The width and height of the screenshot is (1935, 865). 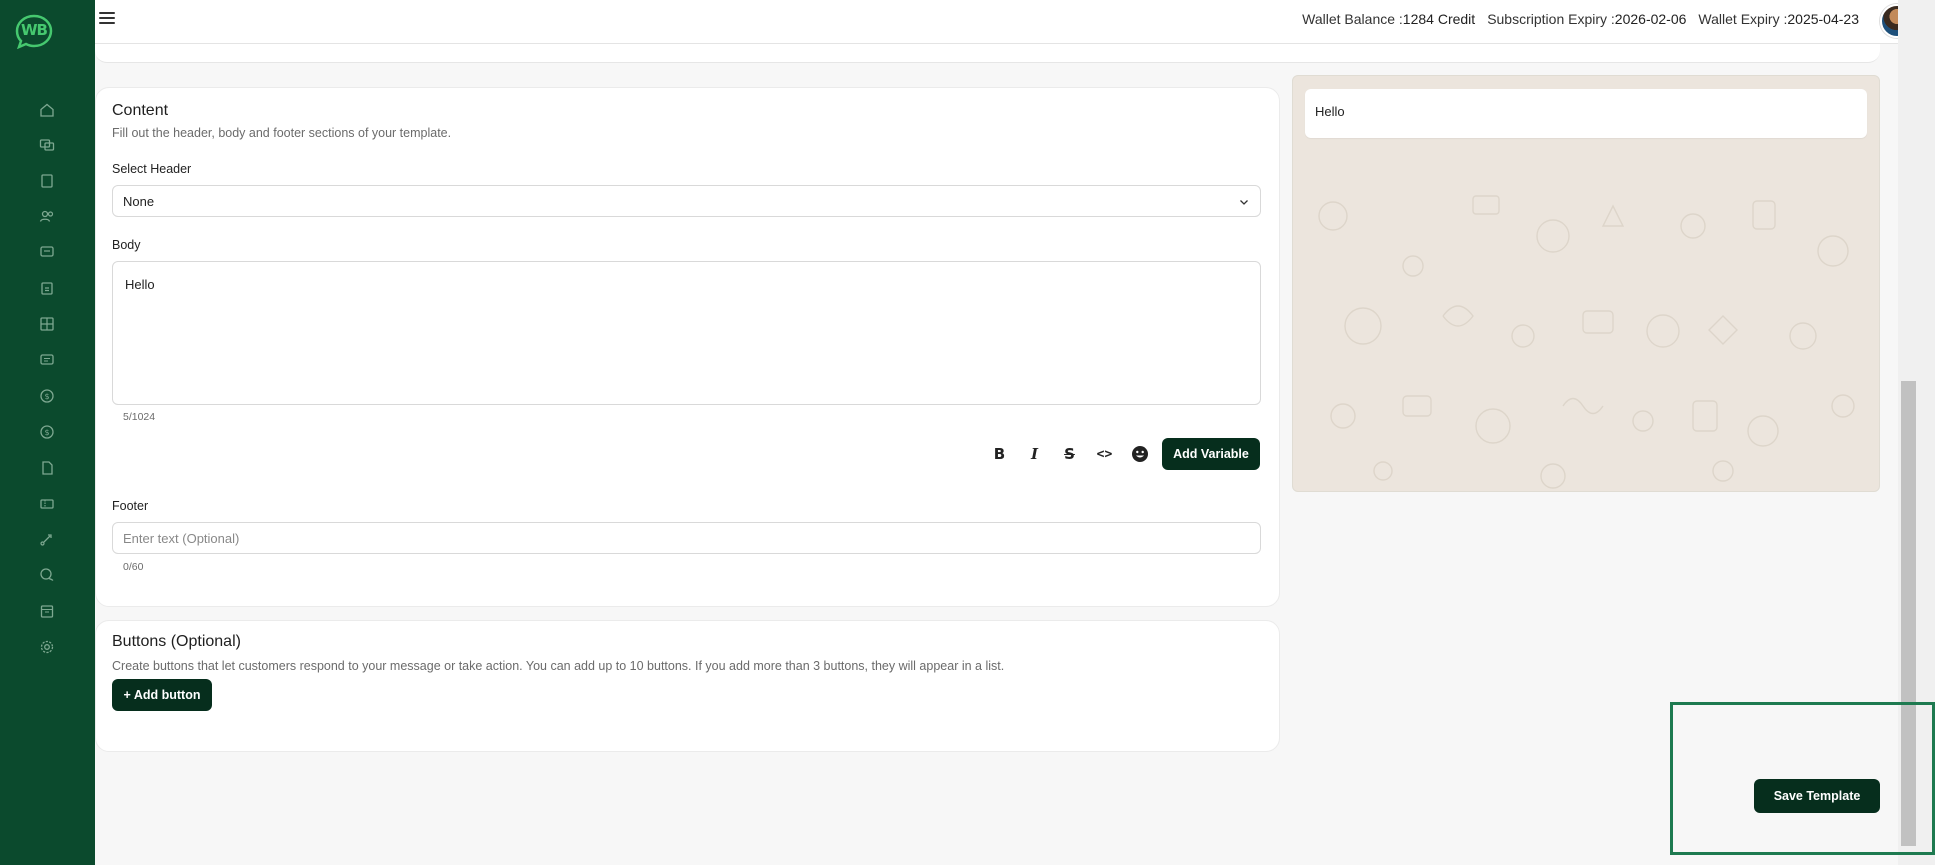 I want to click on subscription-expiry: Subscription Expiry :2026-02-06, so click(x=1587, y=19).